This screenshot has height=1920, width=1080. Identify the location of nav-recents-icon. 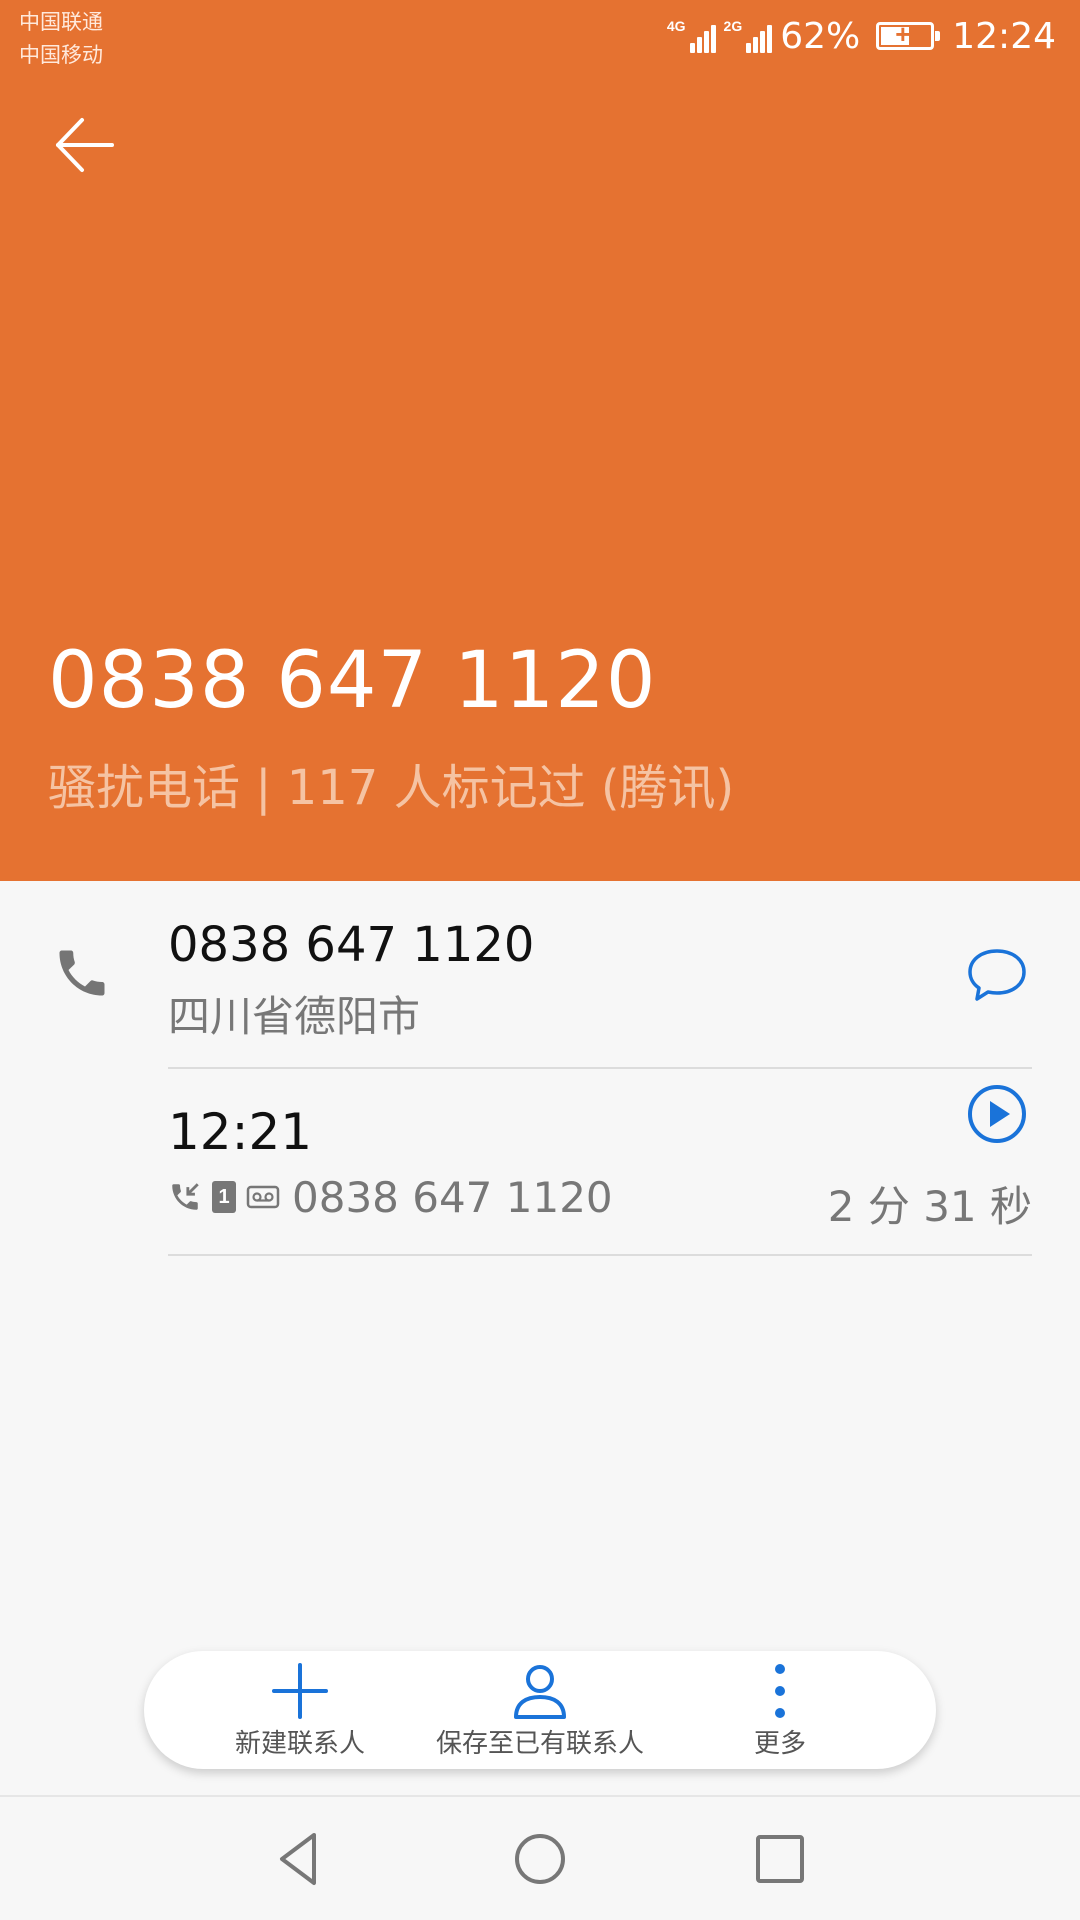
(780, 1859).